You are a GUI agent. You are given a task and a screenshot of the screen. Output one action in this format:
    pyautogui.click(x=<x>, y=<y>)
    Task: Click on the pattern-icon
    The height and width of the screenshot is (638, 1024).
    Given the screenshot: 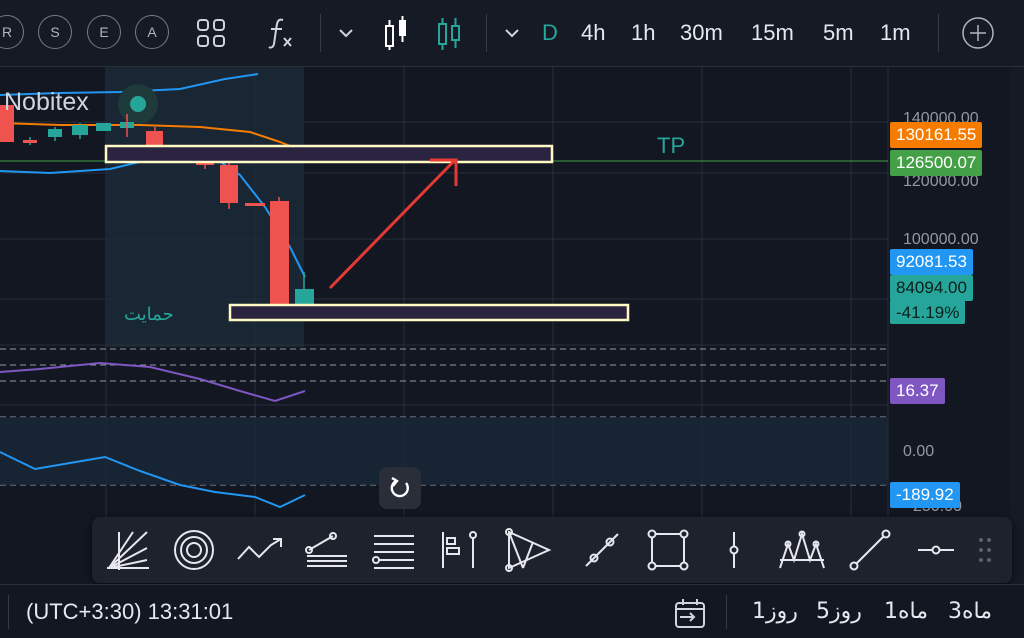 What is the action you would take?
    pyautogui.click(x=528, y=550)
    